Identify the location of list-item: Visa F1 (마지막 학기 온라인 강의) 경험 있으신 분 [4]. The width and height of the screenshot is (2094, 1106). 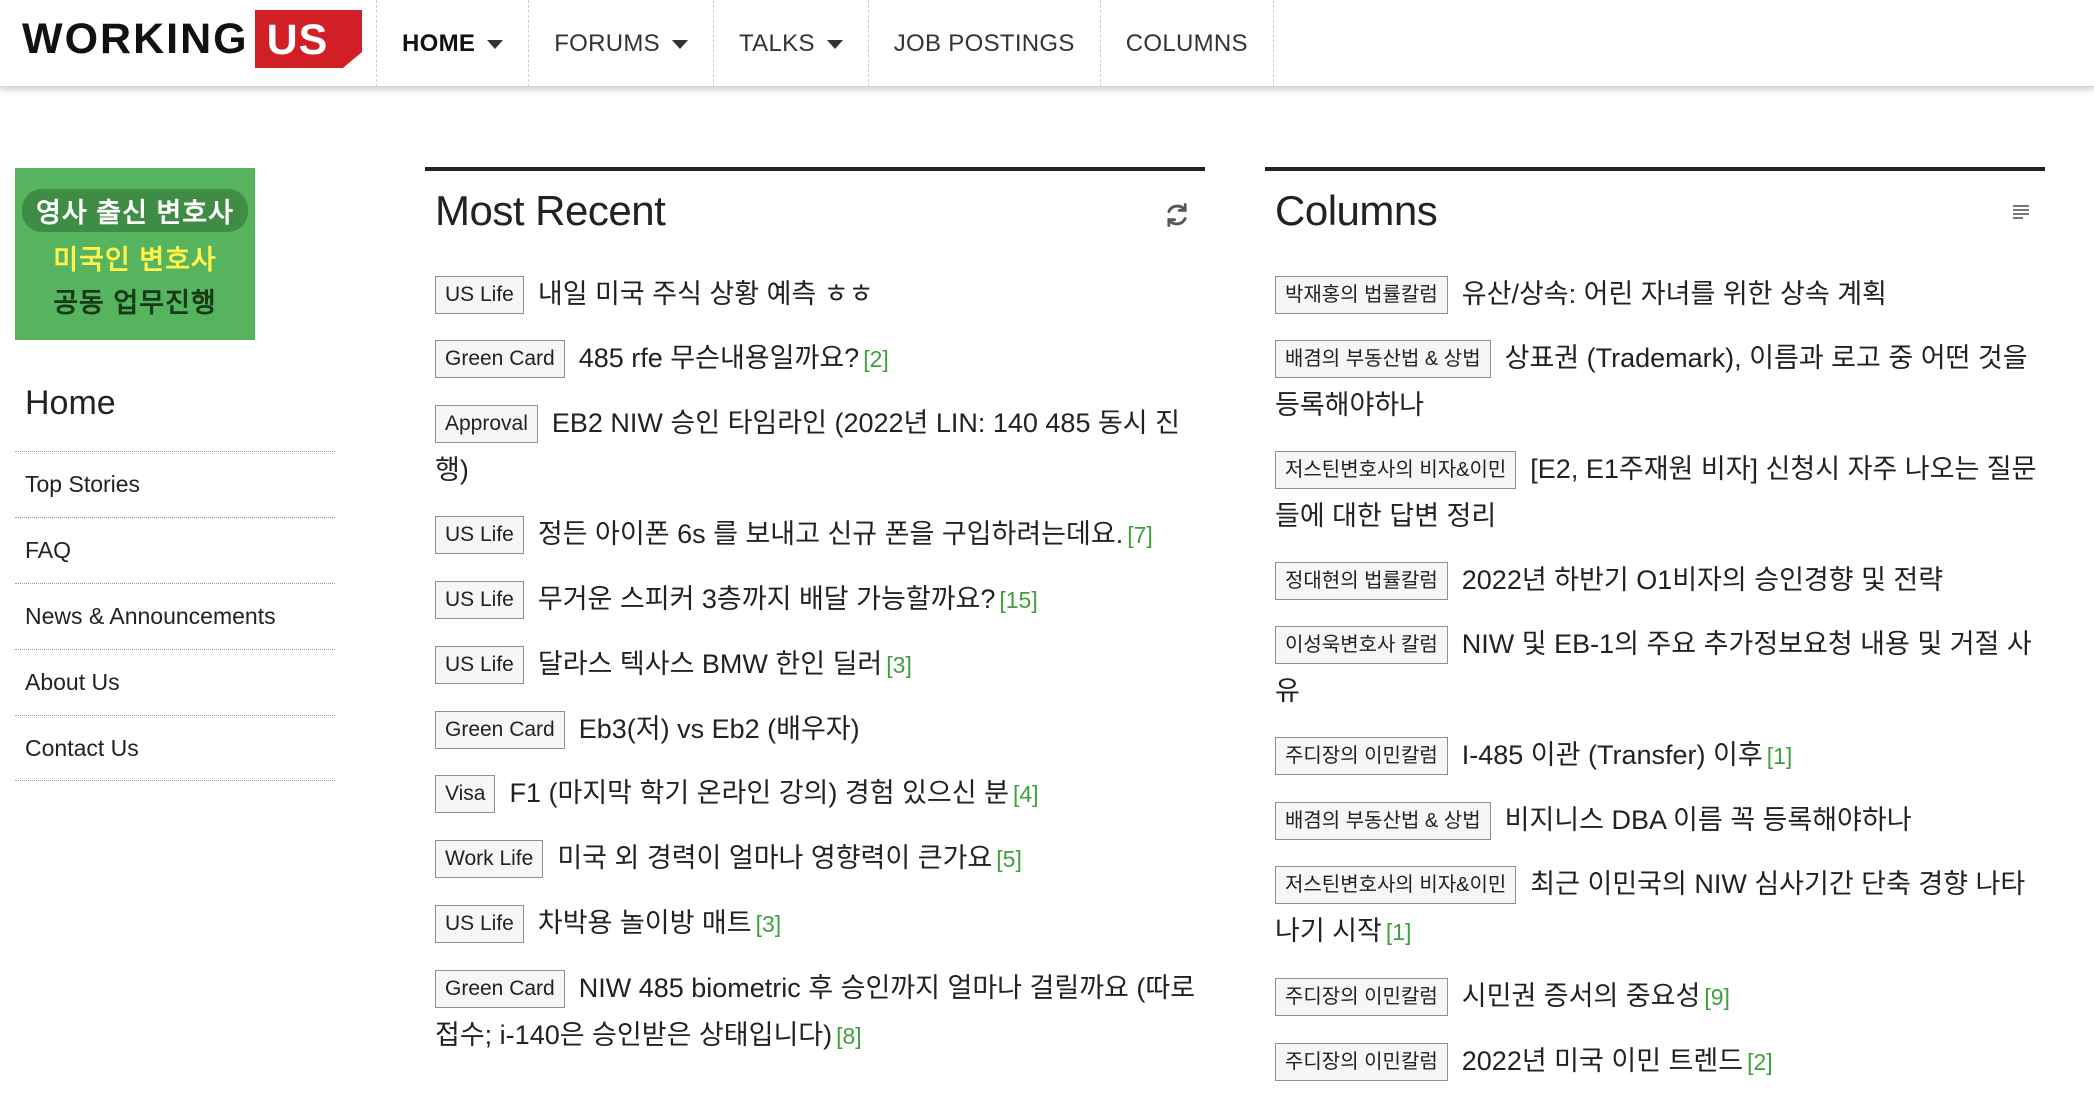
(820, 794).